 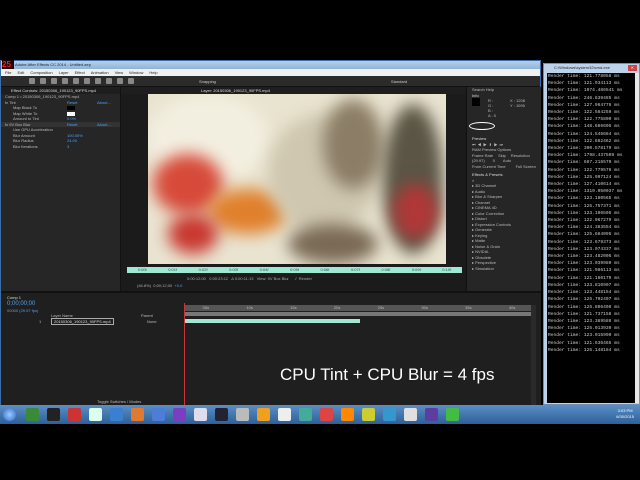 I want to click on render-time-value: 1310.050037, so click(x=599, y=192).